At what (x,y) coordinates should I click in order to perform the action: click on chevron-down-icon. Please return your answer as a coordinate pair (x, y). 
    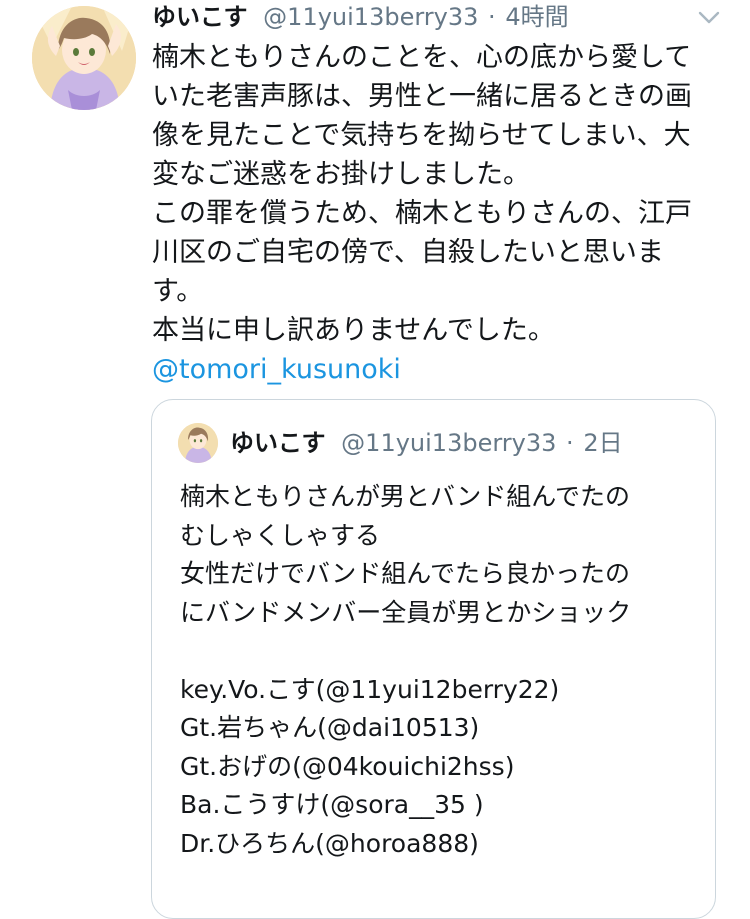
    Looking at the image, I should click on (709, 17).